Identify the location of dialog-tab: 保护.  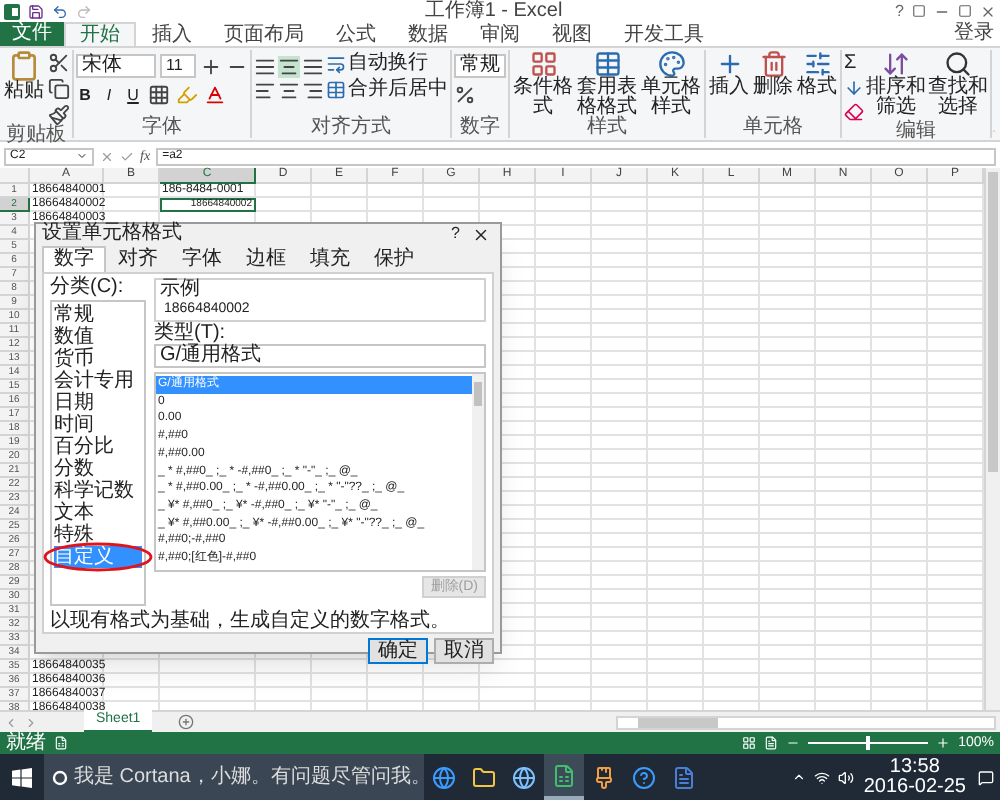
(394, 259).